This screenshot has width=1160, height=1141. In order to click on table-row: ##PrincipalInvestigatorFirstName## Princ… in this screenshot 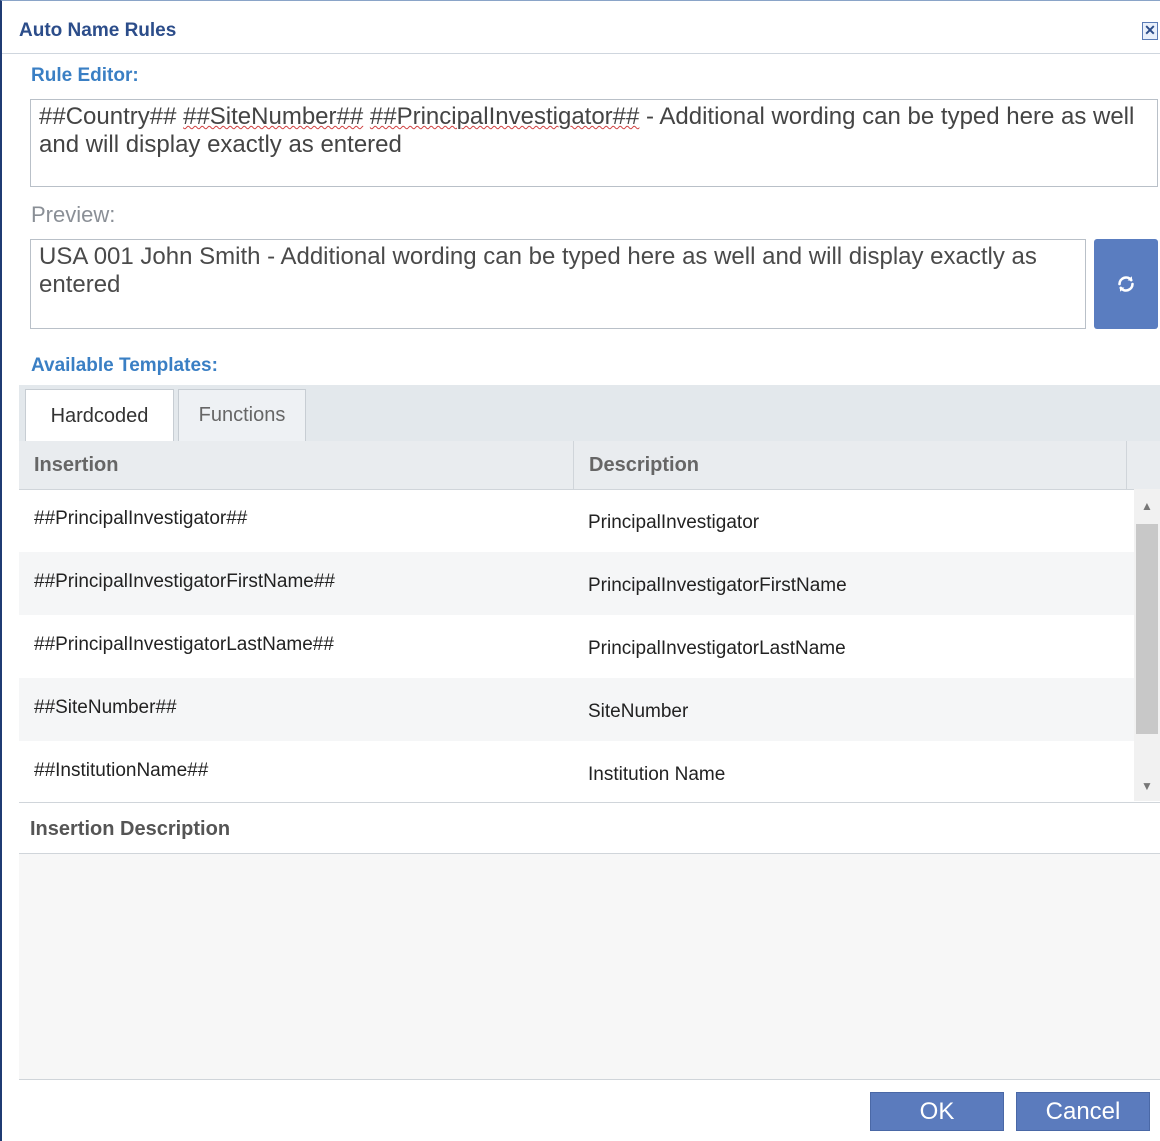, I will do `click(576, 583)`.